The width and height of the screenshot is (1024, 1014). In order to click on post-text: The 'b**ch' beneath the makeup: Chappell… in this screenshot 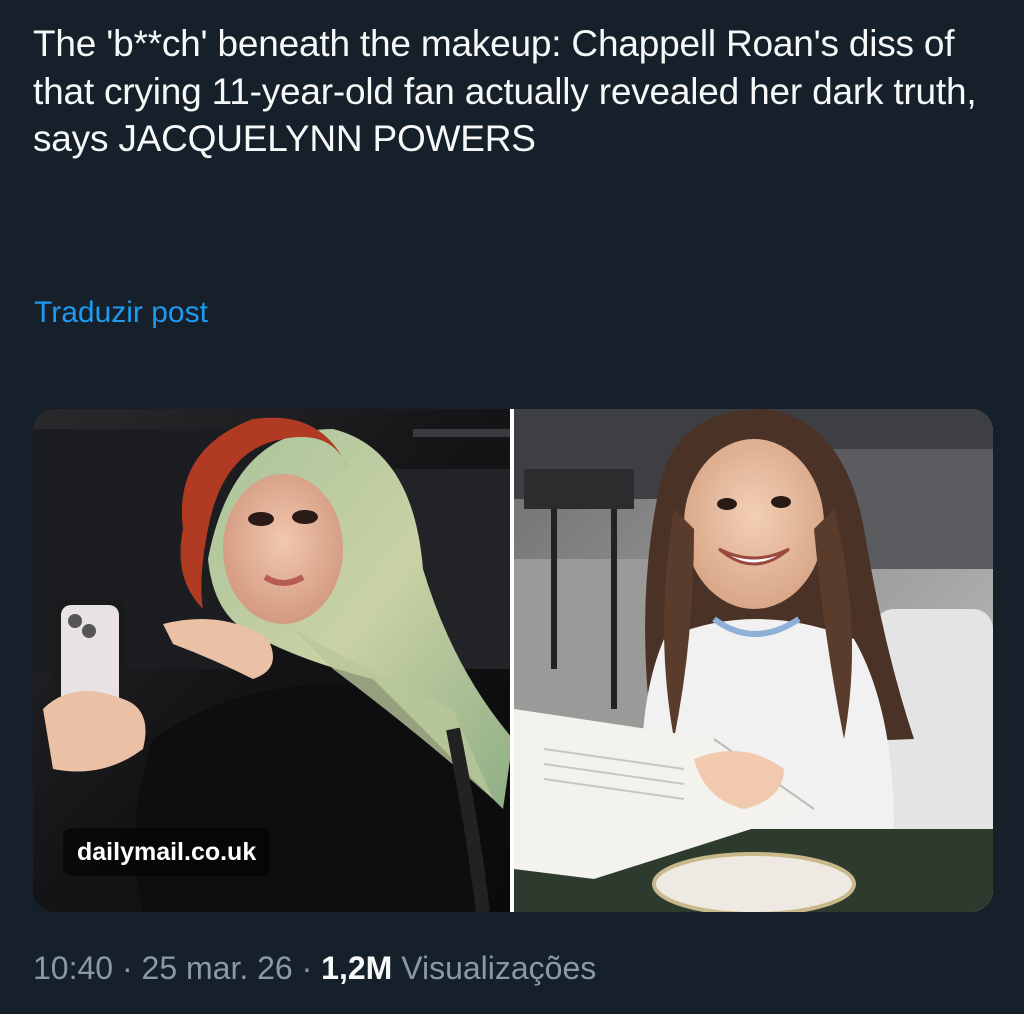, I will do `click(505, 91)`.